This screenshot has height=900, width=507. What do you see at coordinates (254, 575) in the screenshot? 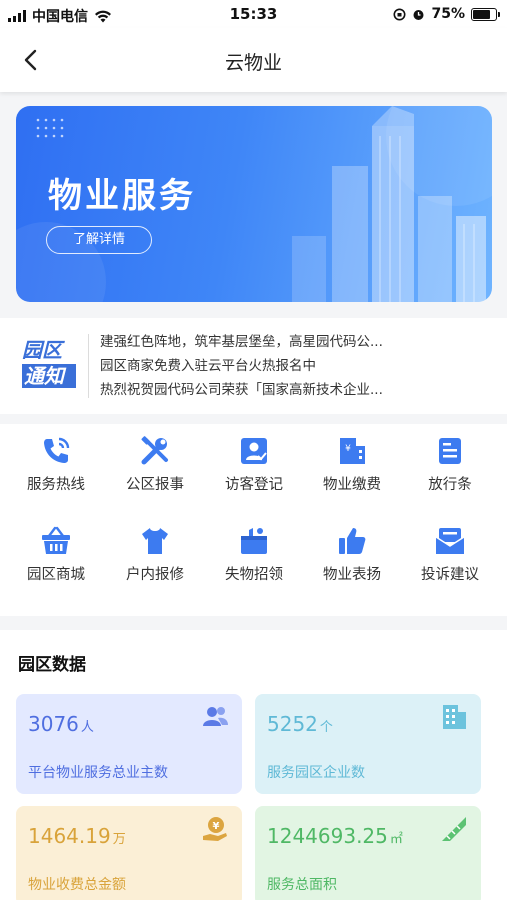
I see `service-label: 失物招领` at bounding box center [254, 575].